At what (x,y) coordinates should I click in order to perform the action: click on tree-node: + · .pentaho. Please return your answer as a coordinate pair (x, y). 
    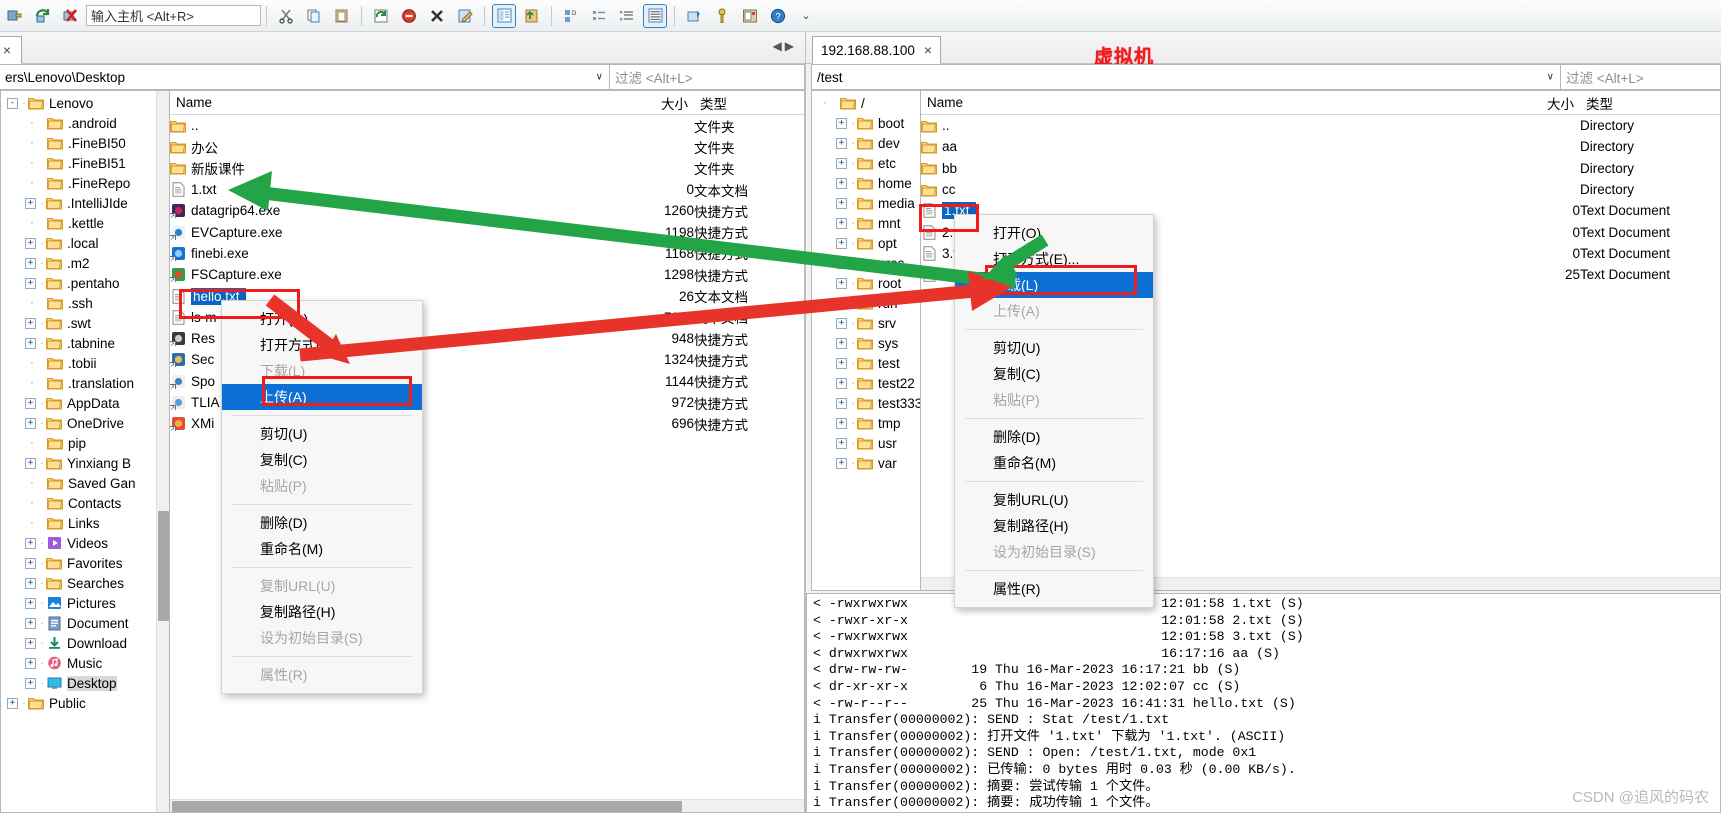
    Looking at the image, I should click on (85, 283).